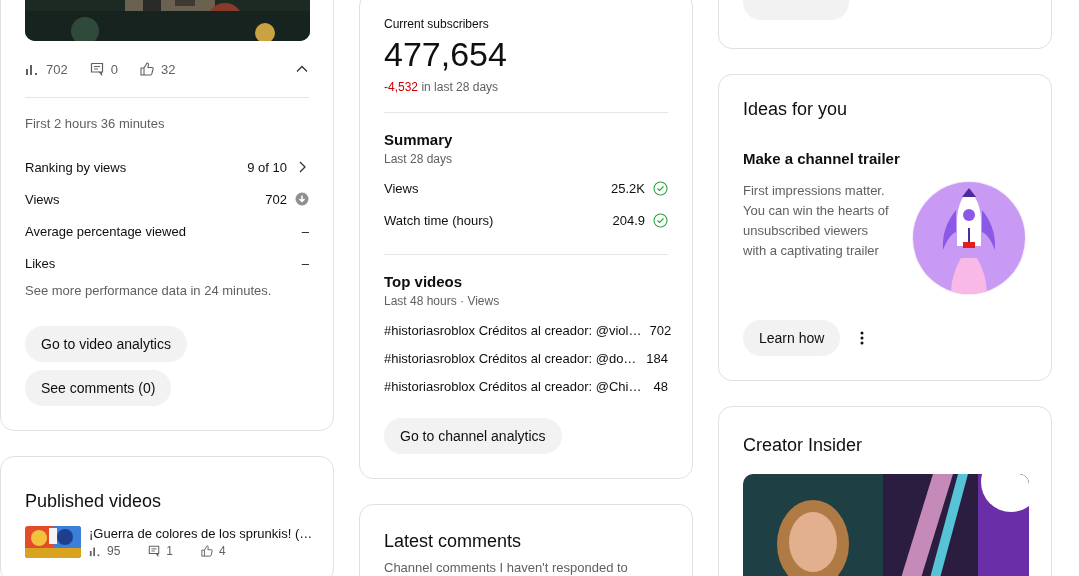 This screenshot has width=1079, height=576. Describe the element at coordinates (40, 263) in the screenshot. I see `metric-label: Likes` at that location.